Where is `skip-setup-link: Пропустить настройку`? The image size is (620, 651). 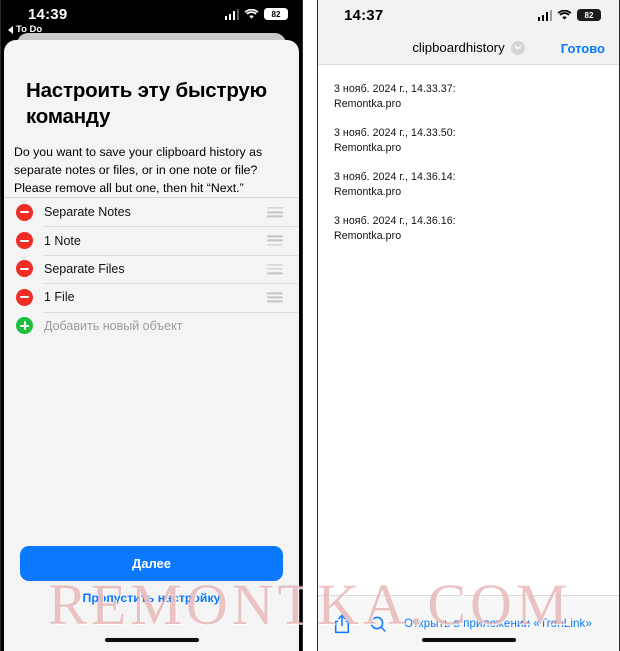 skip-setup-link: Пропустить настройку is located at coordinates (151, 598).